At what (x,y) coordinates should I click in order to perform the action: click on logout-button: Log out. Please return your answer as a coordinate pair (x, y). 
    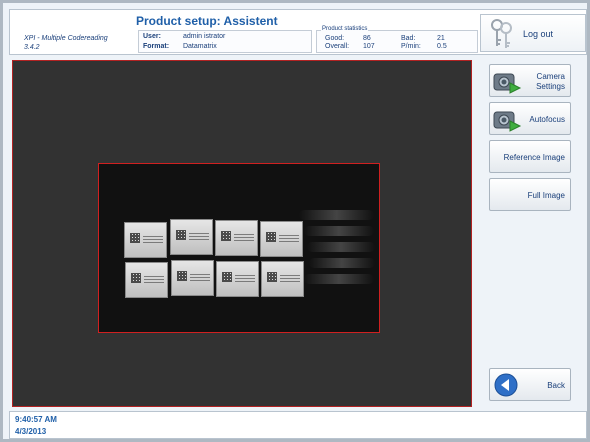
    Looking at the image, I should click on (533, 33).